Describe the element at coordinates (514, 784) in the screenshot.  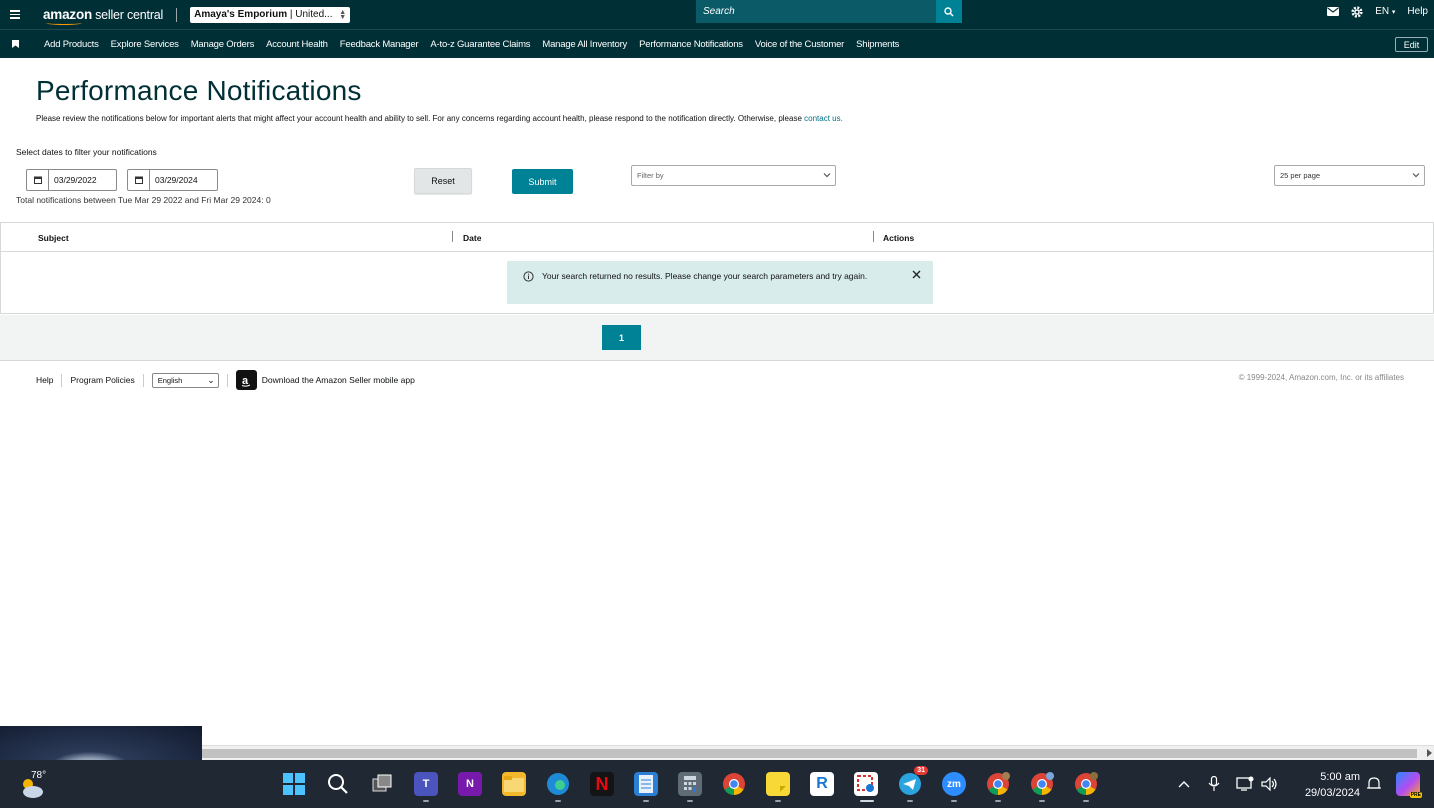
I see `file-explorer-icon` at that location.